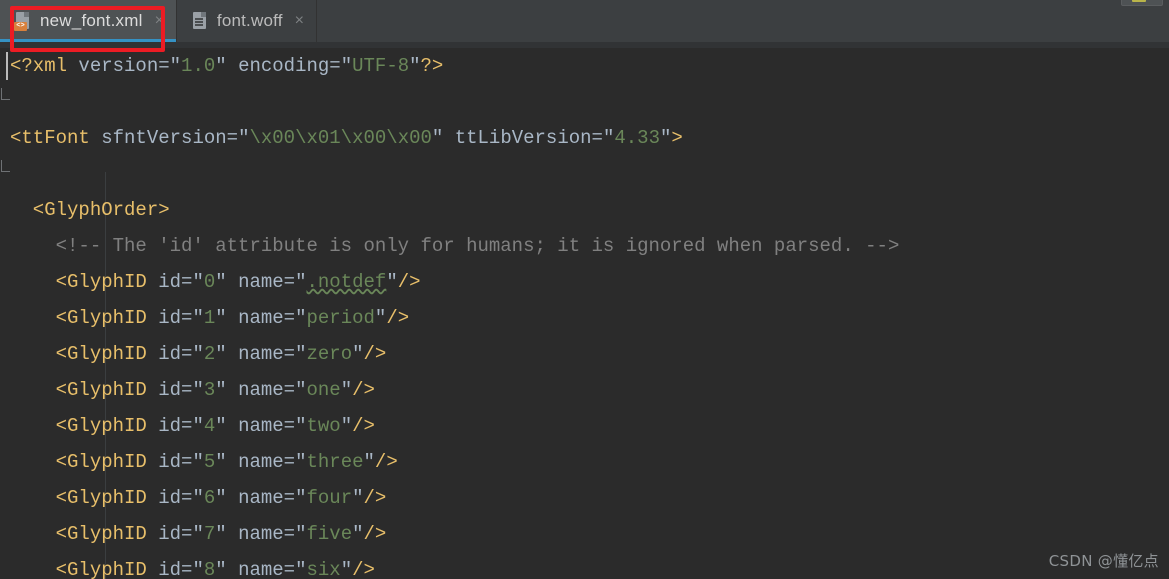  I want to click on line-glyphid-4: <GlyphID id="4" name="two"/>, so click(584, 426).